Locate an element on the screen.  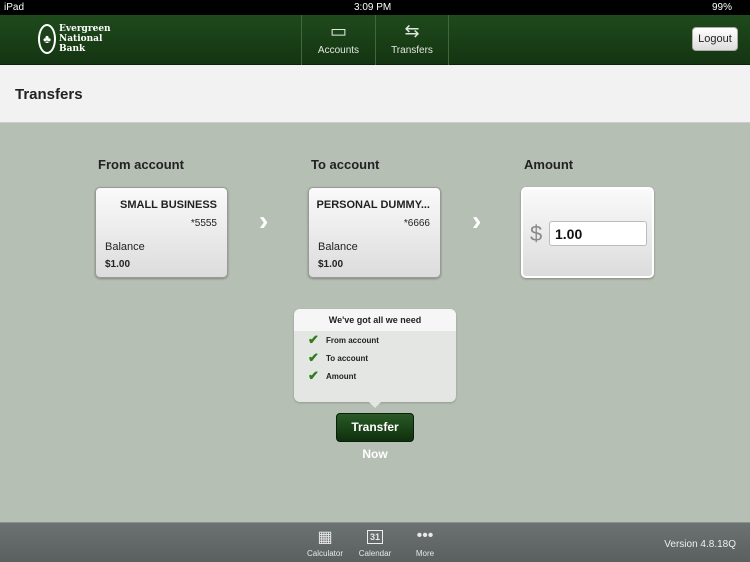
tree-seal-icon: ♣ is located at coordinates (47, 39).